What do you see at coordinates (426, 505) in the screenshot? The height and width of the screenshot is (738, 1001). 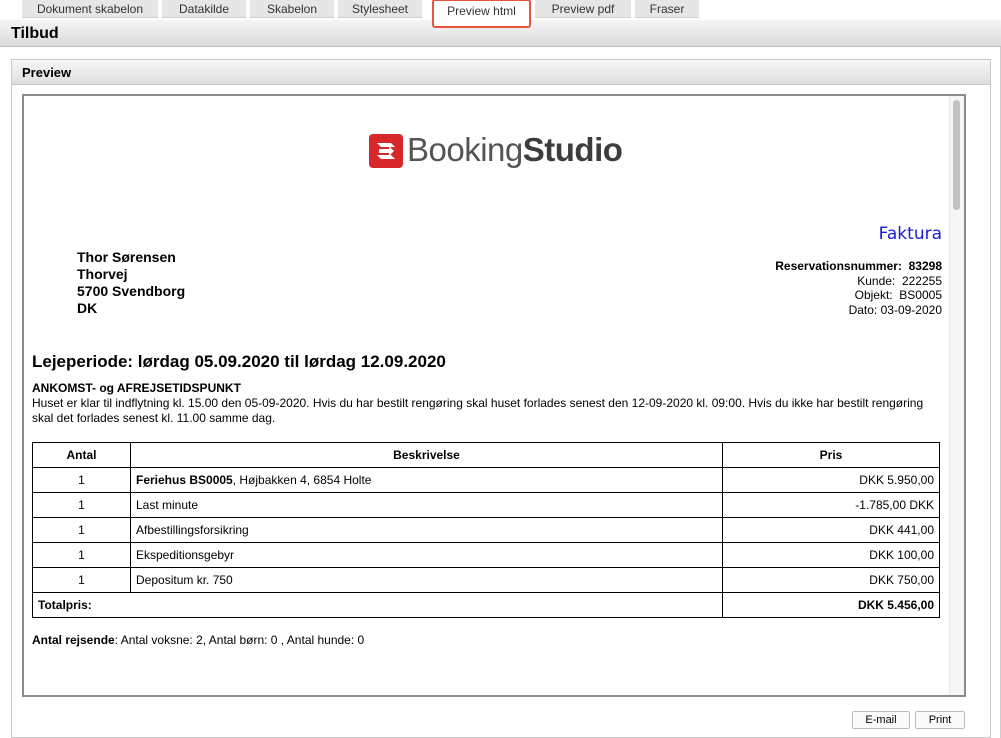 I see `cell-beskrivelse: Last minute` at bounding box center [426, 505].